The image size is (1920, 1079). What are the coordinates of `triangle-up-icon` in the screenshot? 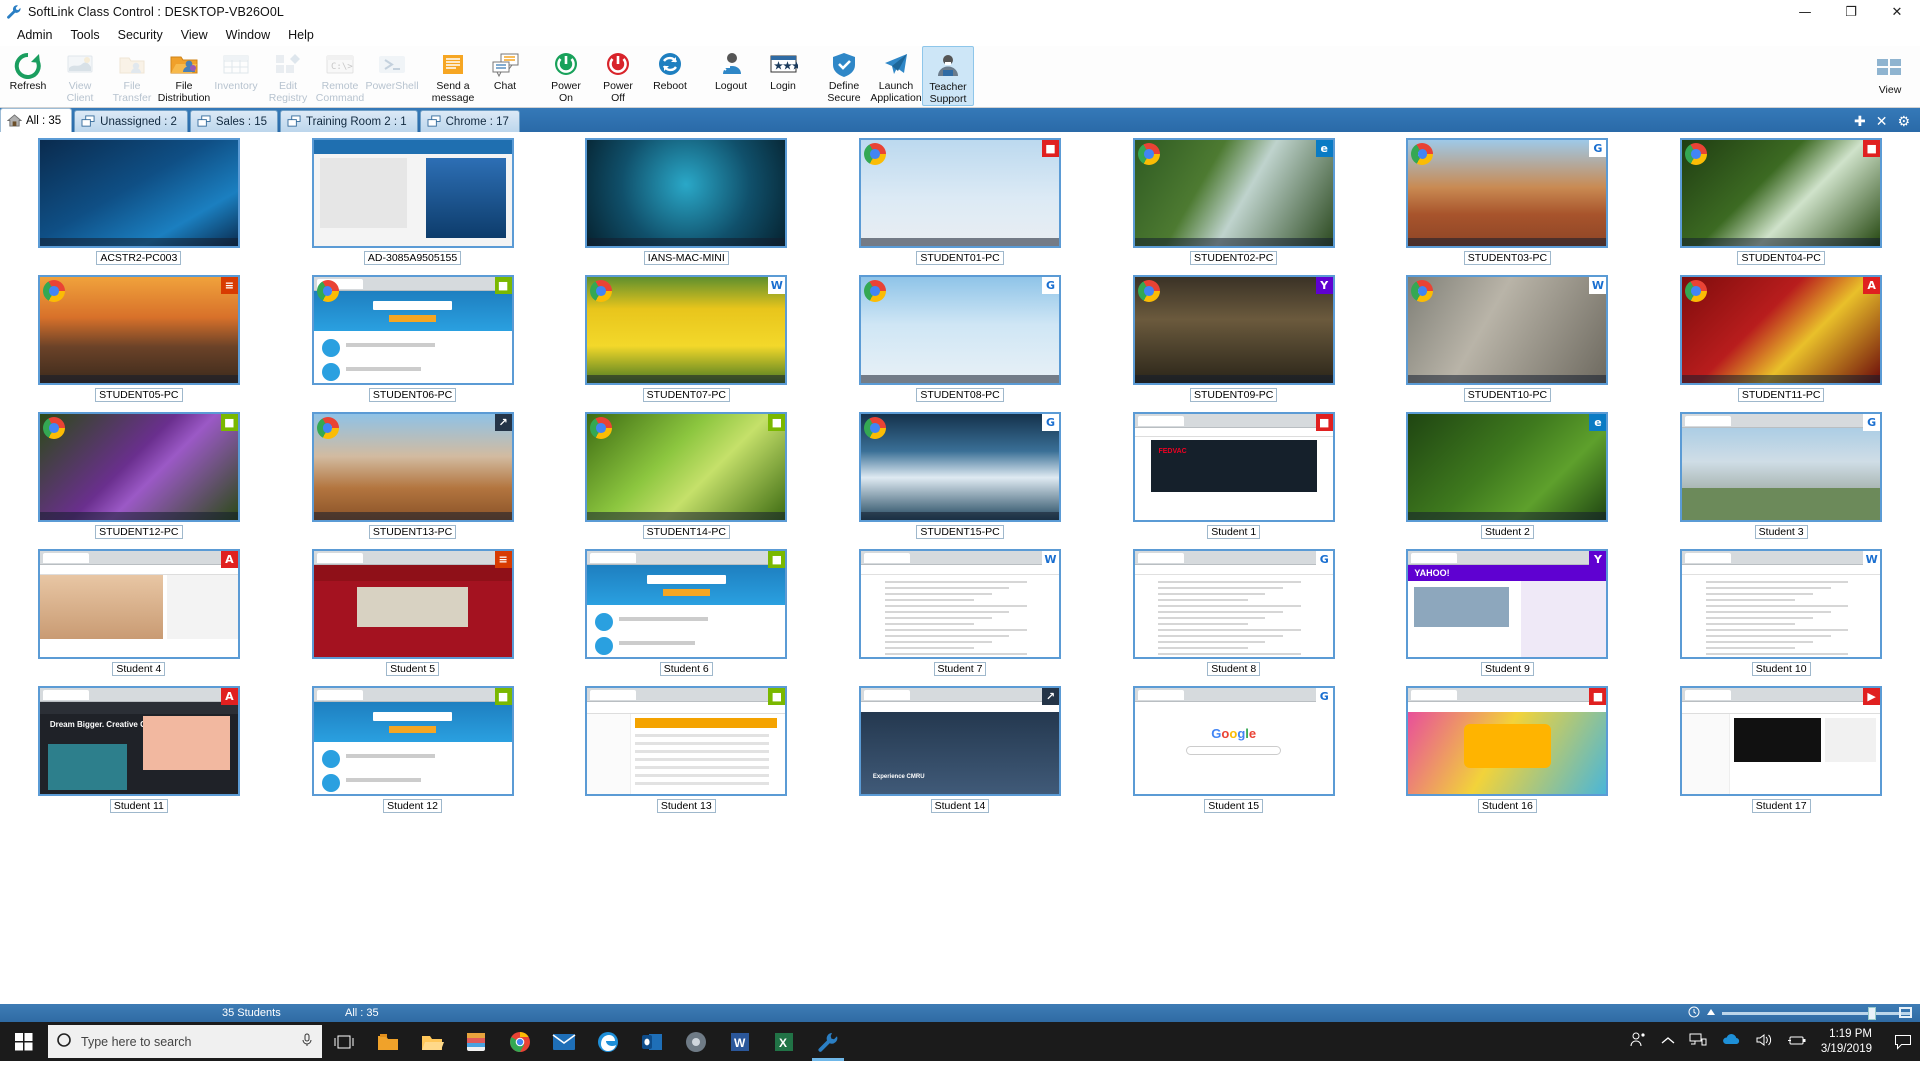 It's located at (1711, 1013).